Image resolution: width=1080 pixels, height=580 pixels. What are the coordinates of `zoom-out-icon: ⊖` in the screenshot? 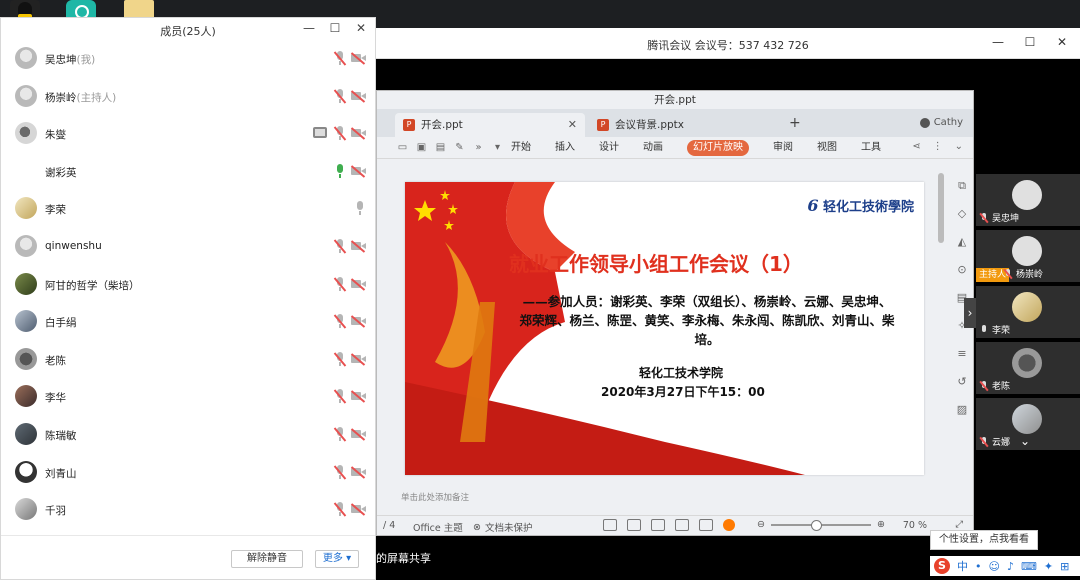 It's located at (761, 524).